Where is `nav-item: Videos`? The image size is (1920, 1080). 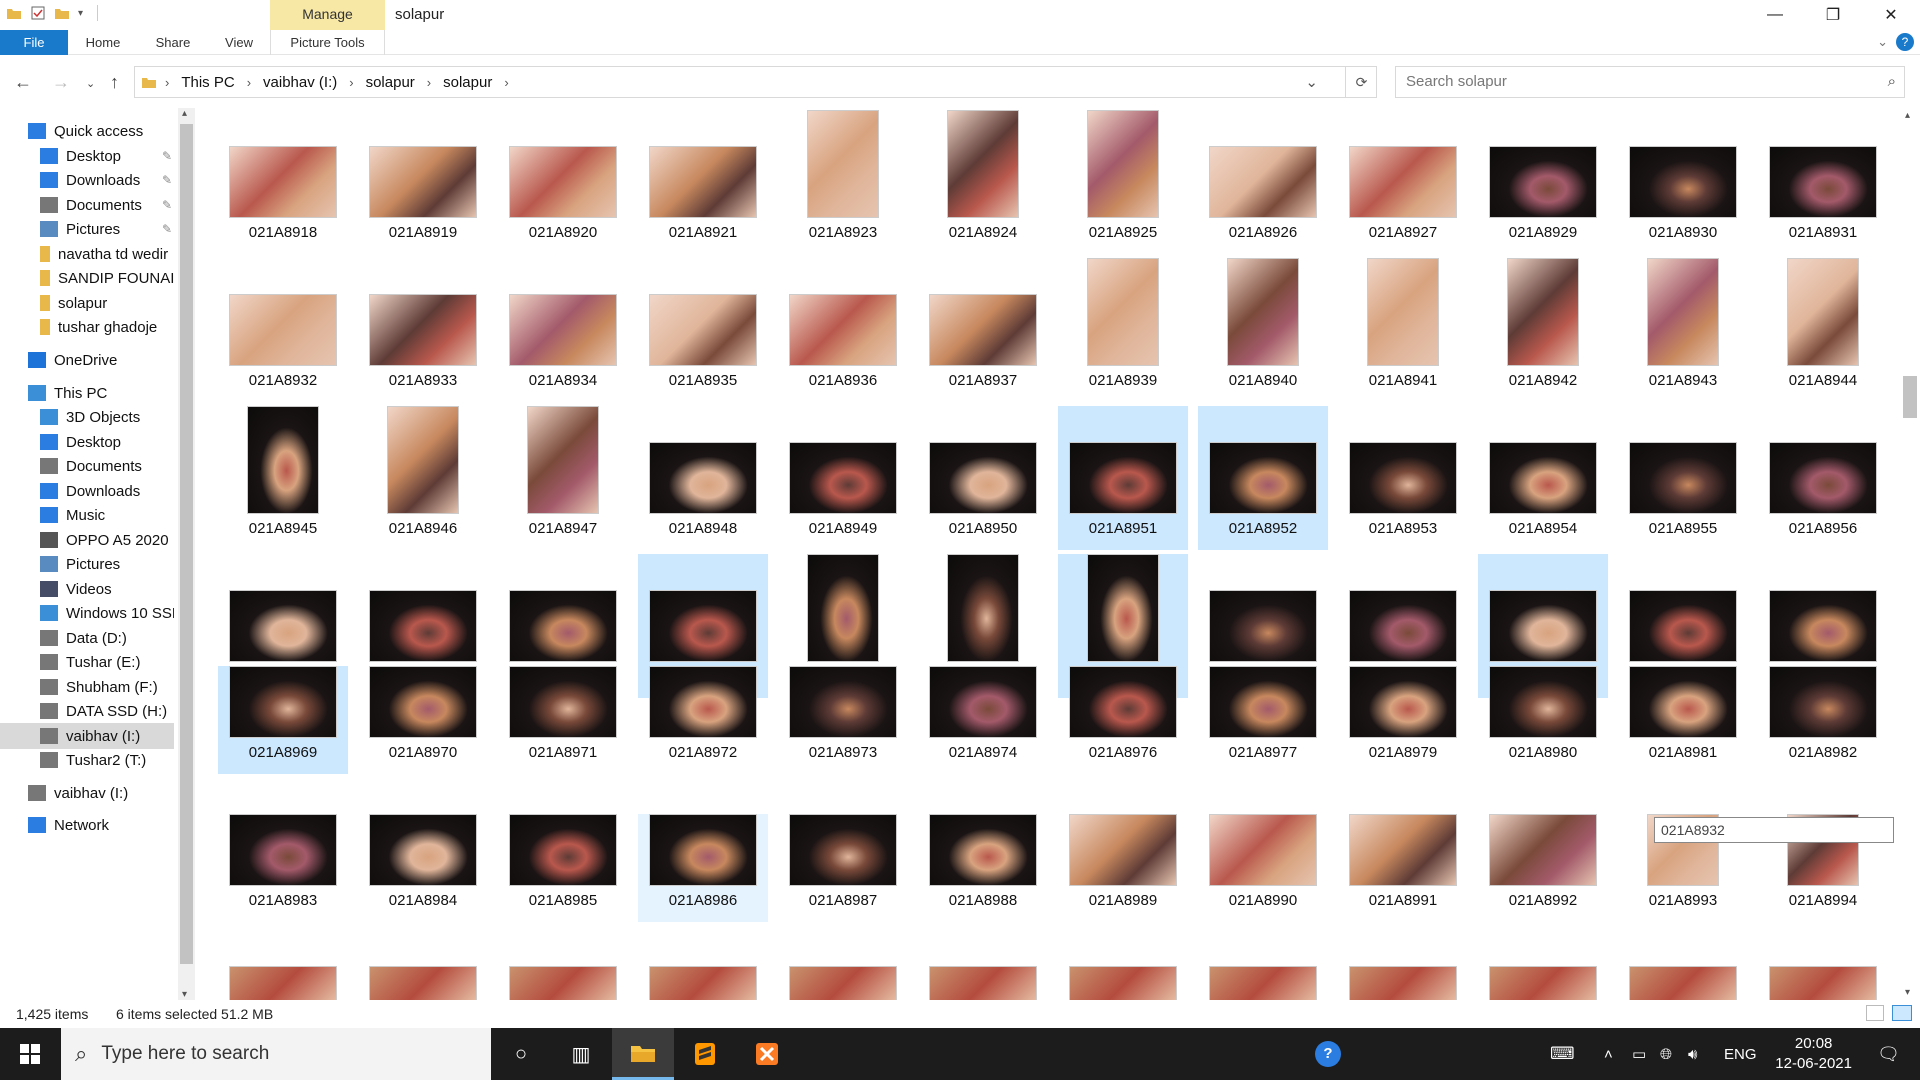
nav-item: Videos is located at coordinates (87, 589).